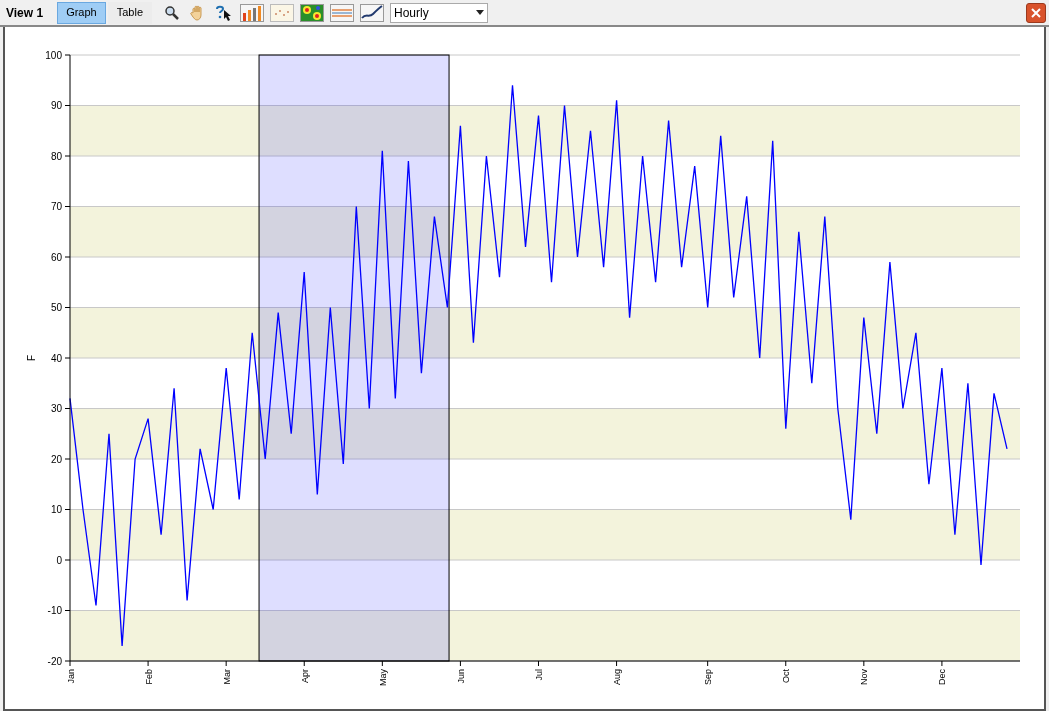  Describe the element at coordinates (56, 156) in the screenshot. I see `axis-tick-label: 80` at that location.